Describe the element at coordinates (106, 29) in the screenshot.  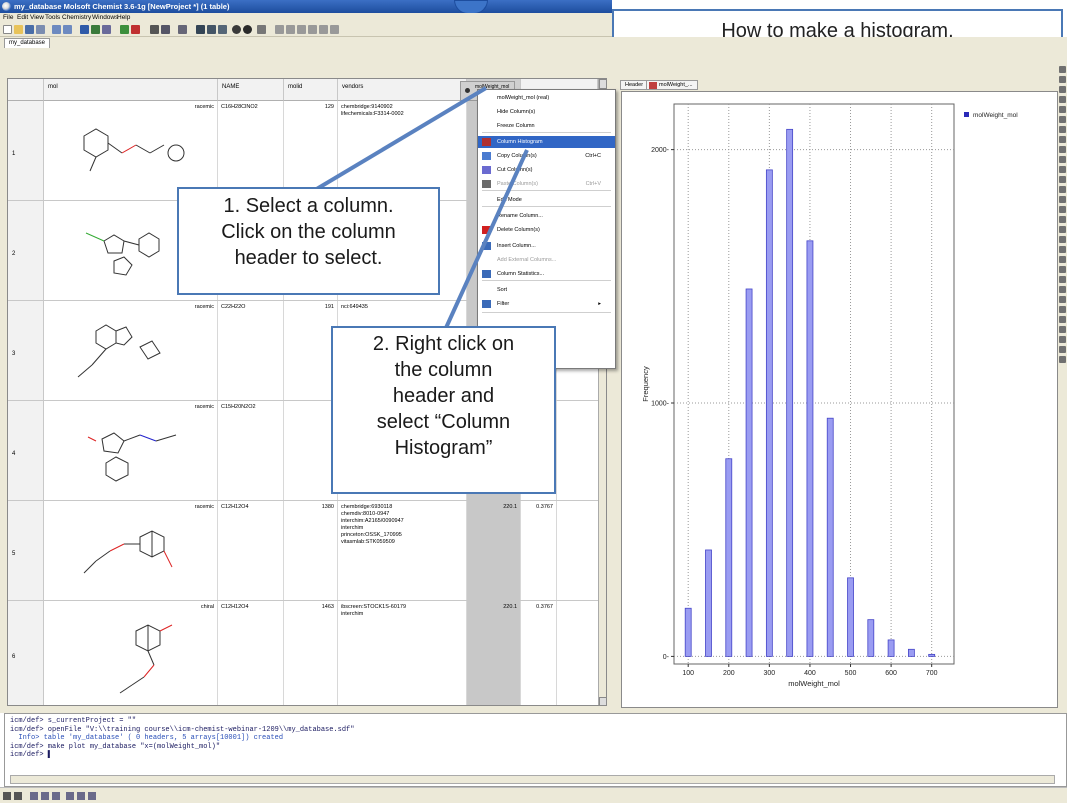
I see `molecule-tool-icon` at that location.